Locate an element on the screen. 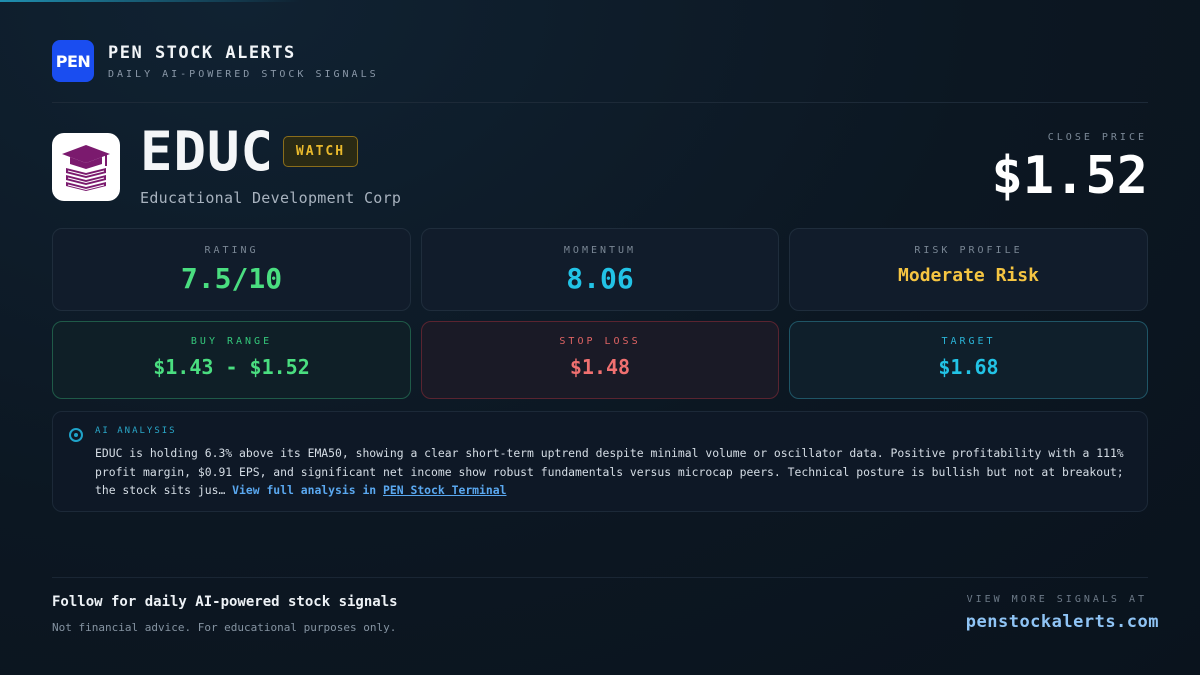  close-price-value: $1.52 is located at coordinates (1069, 176).